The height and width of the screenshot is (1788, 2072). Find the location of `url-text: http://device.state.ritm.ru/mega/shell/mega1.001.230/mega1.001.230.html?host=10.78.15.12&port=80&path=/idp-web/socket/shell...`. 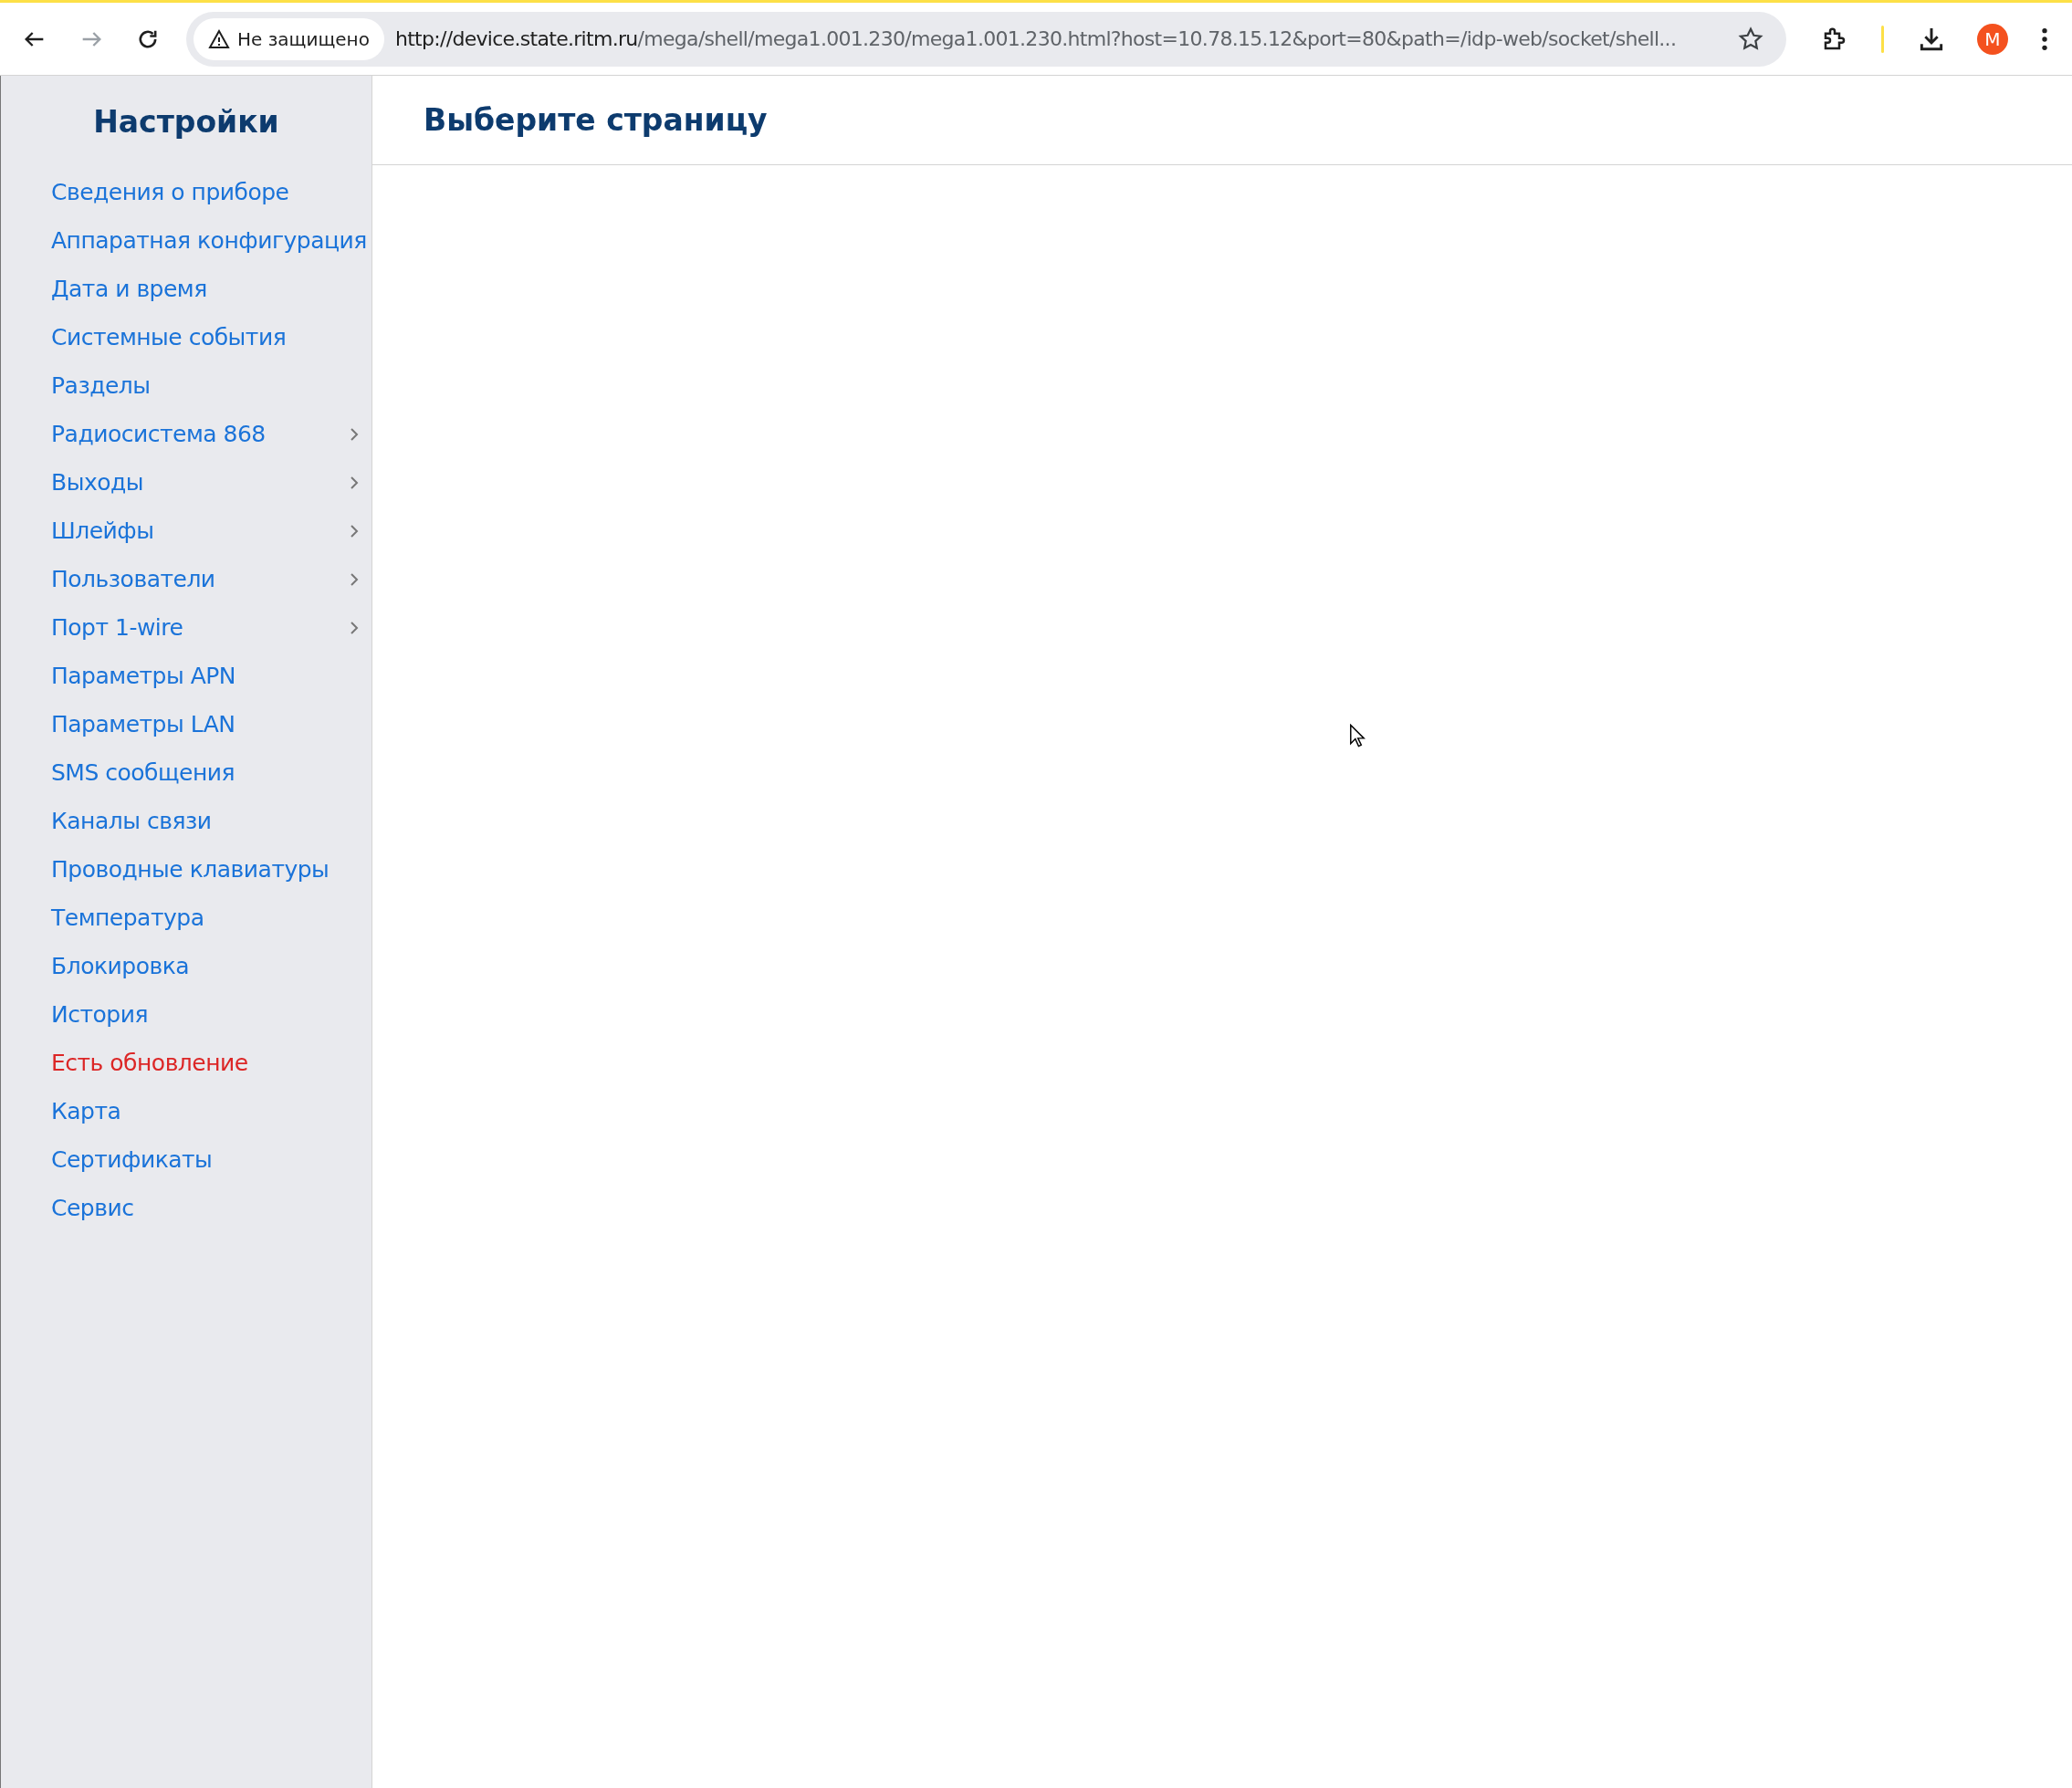

url-text: http://device.state.ritm.ru/mega/shell/mega1.001.230/mega1.001.230.html?host=10.78.15.12&port=80&path=/idp-web/socket/shell... is located at coordinates (1035, 39).